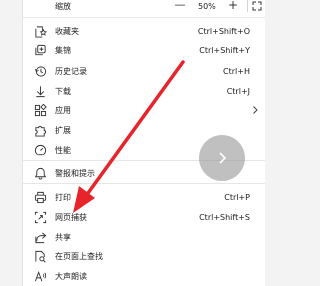  I want to click on zoom-divider, so click(247, 6).